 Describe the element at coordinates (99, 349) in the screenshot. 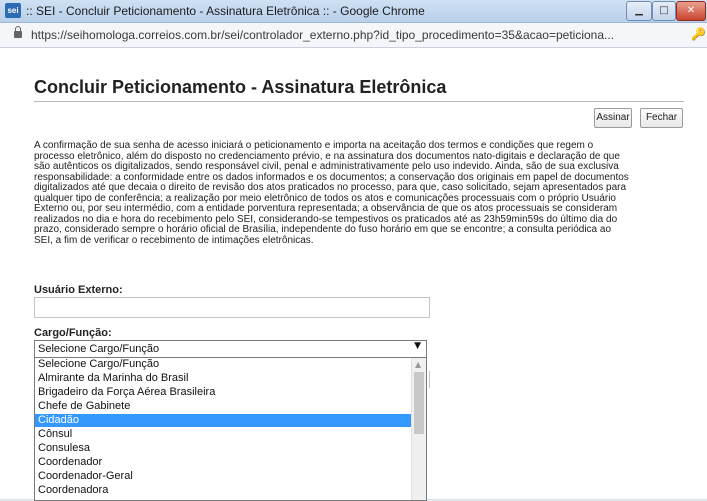

I see `cargo-selected-value: Selecione Cargo/Função` at that location.